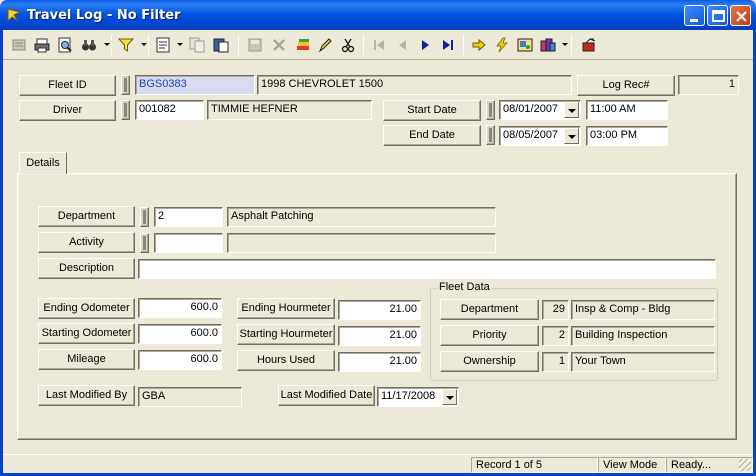  I want to click on fleet-data-title: Fleet Data, so click(464, 287).